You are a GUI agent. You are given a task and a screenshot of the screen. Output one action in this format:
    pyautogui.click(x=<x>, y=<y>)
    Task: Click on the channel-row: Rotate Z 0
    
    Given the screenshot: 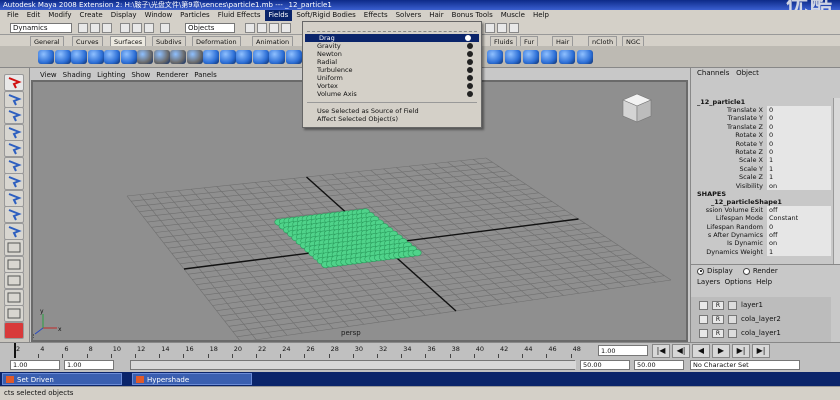 What is the action you would take?
    pyautogui.click(x=761, y=152)
    